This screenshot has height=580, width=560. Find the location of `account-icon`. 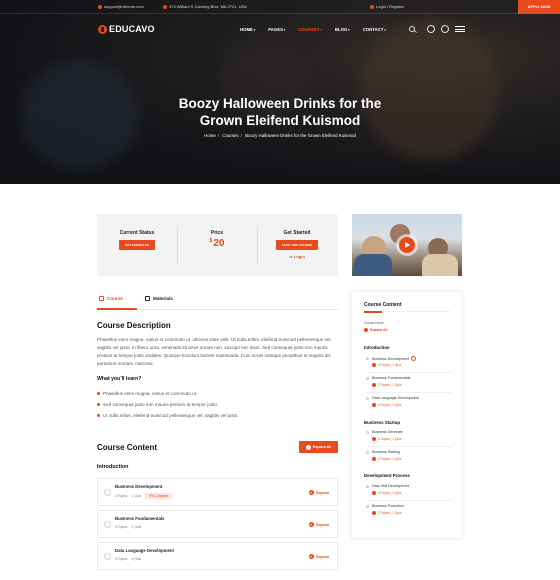

account-icon is located at coordinates (445, 29).